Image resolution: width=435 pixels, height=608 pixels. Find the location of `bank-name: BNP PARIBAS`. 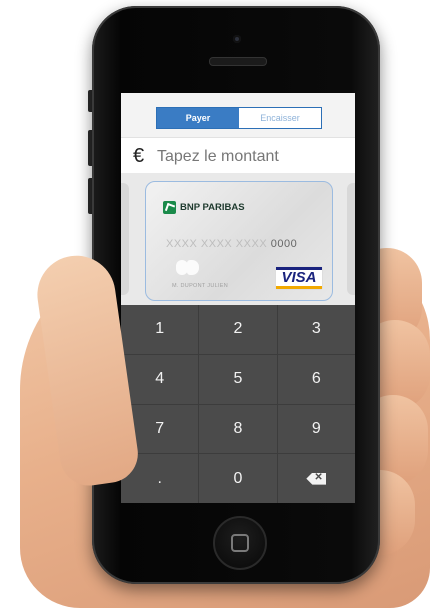

bank-name: BNP PARIBAS is located at coordinates (212, 207).